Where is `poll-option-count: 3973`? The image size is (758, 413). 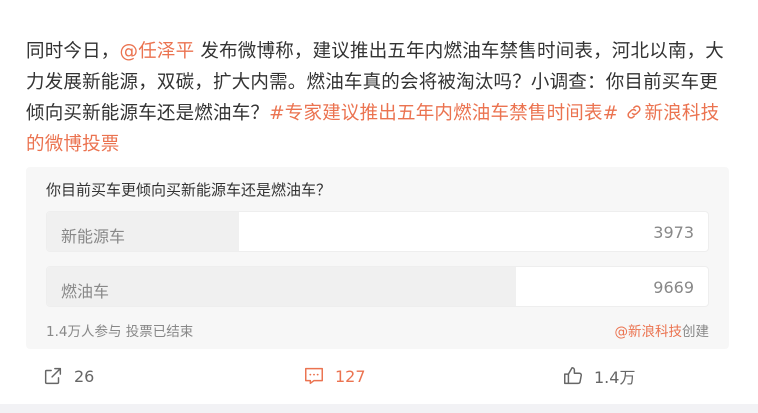
poll-option-count: 3973 is located at coordinates (673, 232).